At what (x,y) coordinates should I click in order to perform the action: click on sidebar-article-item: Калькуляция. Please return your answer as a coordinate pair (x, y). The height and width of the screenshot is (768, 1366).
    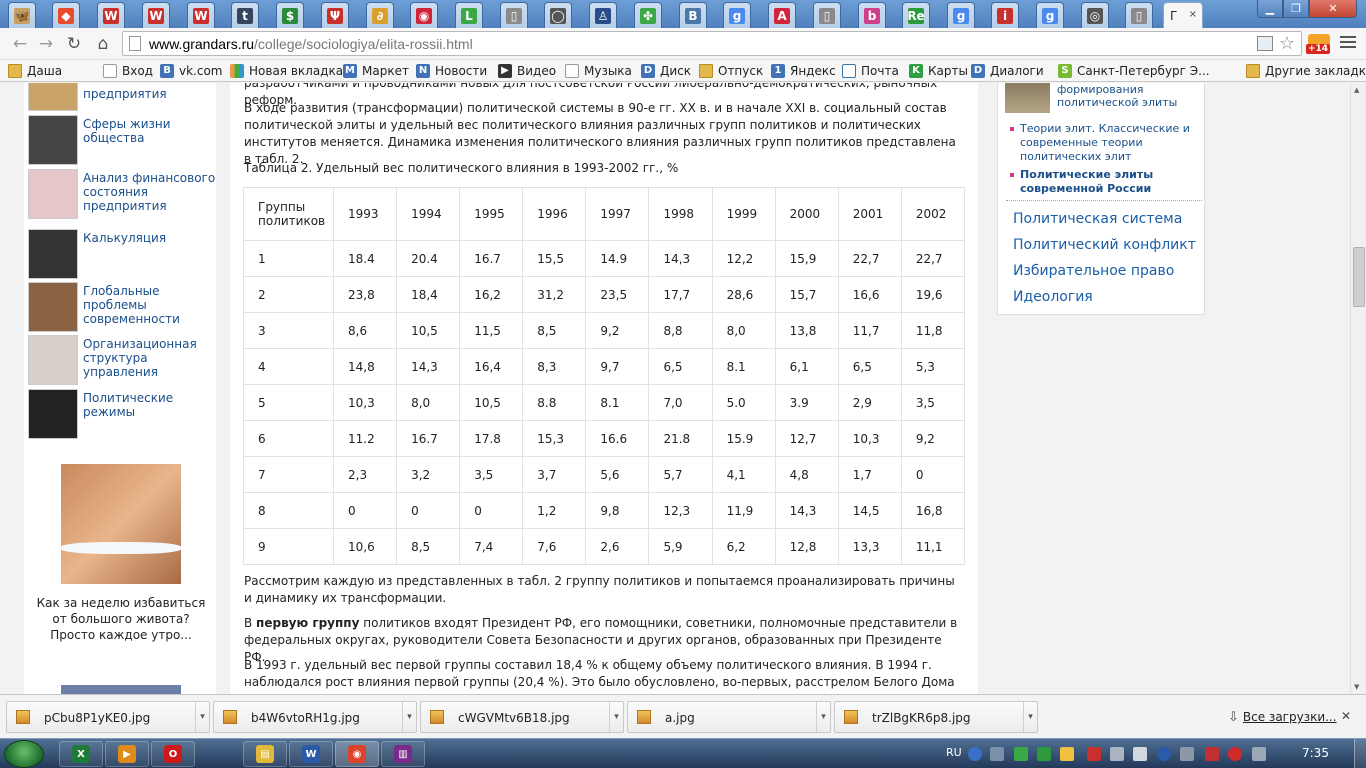
    Looking at the image, I should click on (121, 255).